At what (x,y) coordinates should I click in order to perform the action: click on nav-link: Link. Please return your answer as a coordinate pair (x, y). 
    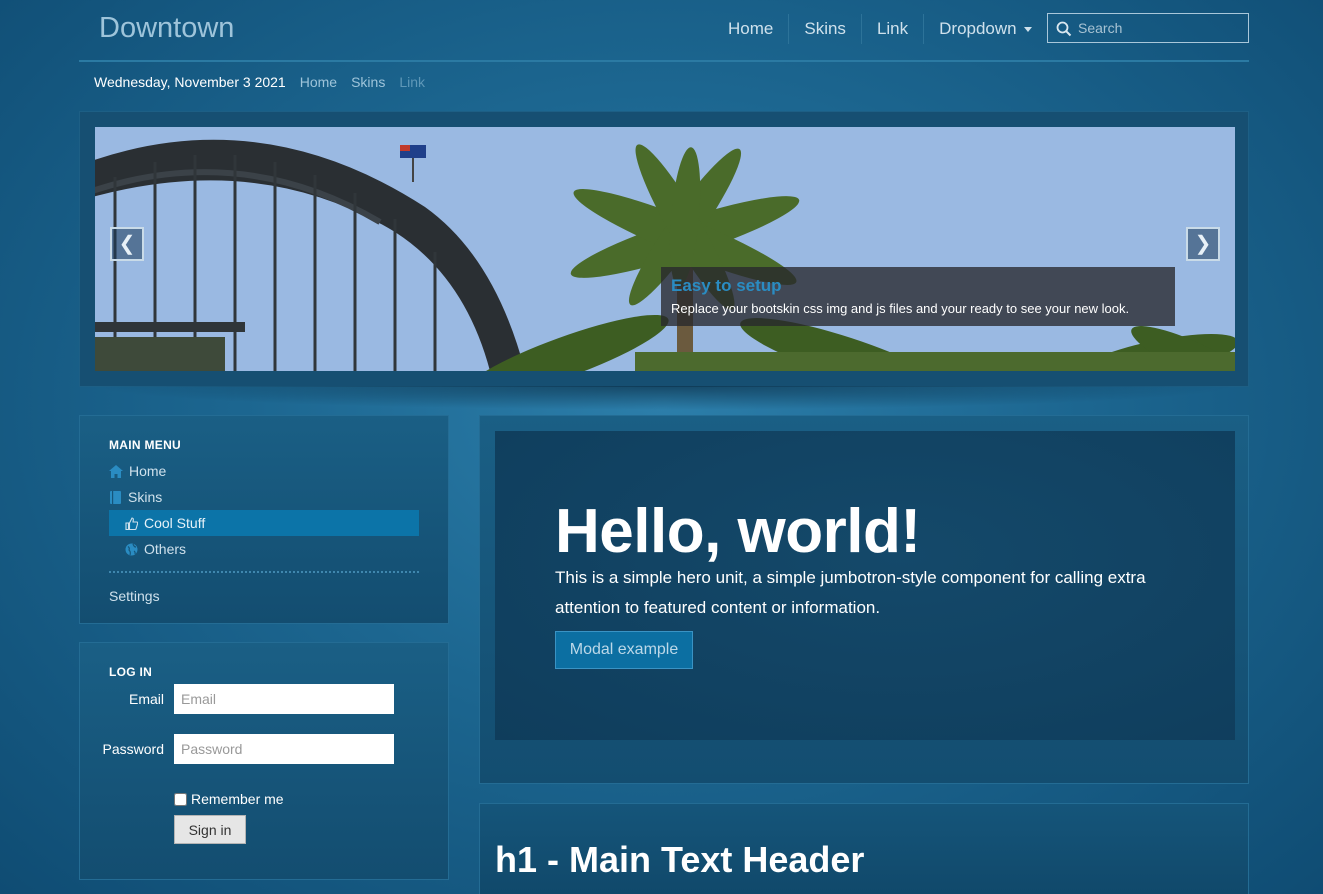
    Looking at the image, I should click on (891, 29).